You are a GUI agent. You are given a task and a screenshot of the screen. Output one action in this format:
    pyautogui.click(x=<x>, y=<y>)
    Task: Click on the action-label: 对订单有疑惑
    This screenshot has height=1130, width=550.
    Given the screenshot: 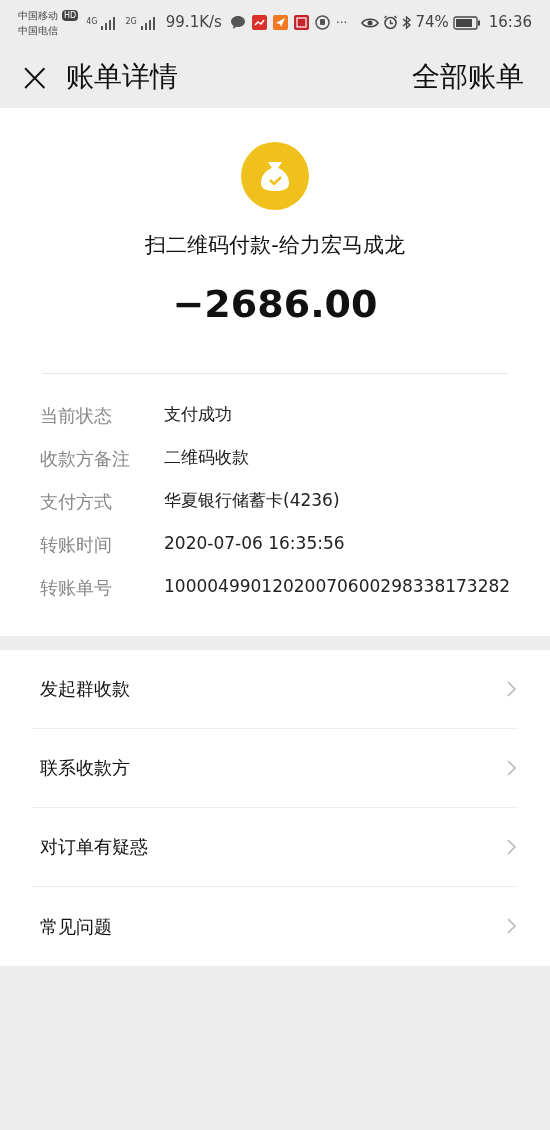 What is the action you would take?
    pyautogui.click(x=94, y=847)
    